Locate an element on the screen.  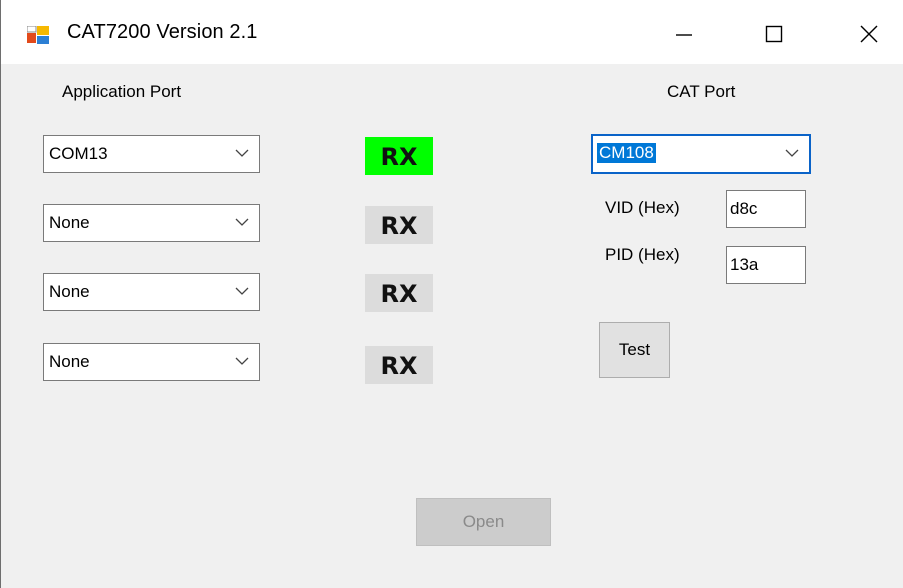
app-icon is located at coordinates (38, 35).